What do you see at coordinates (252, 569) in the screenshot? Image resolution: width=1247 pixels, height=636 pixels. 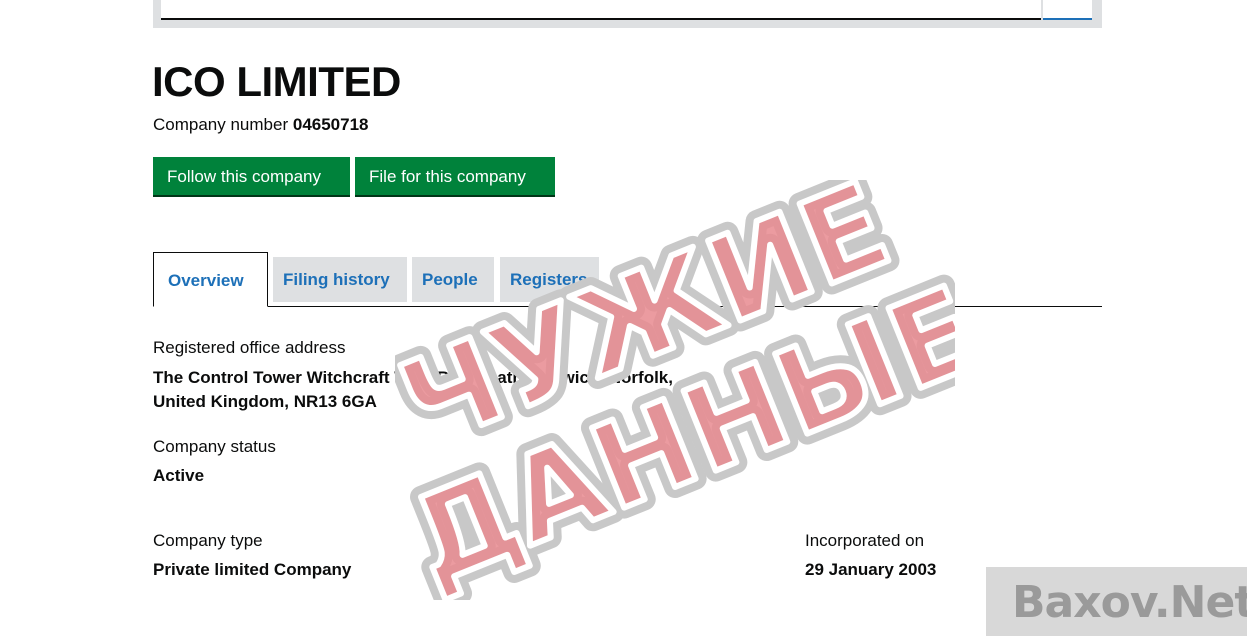 I see `company-type-value: Private limited Company` at bounding box center [252, 569].